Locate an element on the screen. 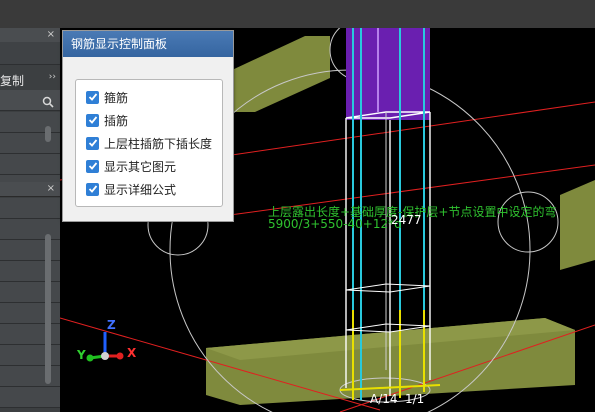  axis-y-label: Y is located at coordinates (81, 355).